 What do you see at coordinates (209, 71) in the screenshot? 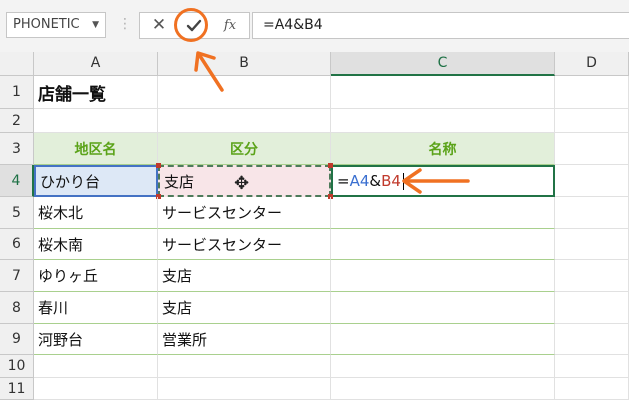
I see `arrow-up-left-icon` at bounding box center [209, 71].